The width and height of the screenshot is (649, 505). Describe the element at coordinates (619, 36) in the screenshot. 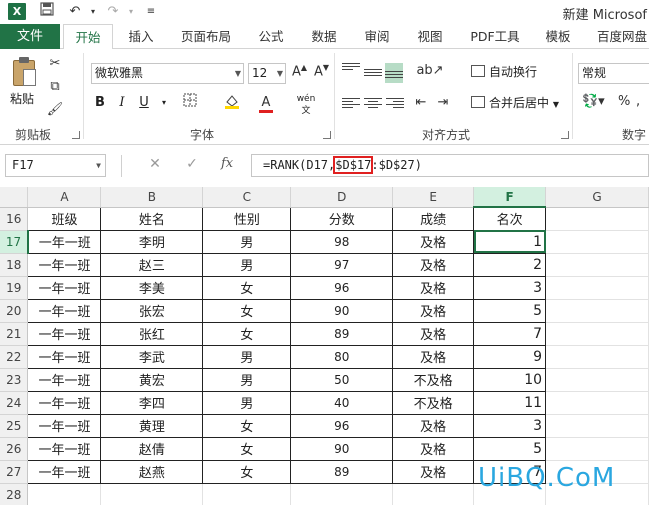

I see `tab-baidu-netdisk: 百度网盘` at that location.